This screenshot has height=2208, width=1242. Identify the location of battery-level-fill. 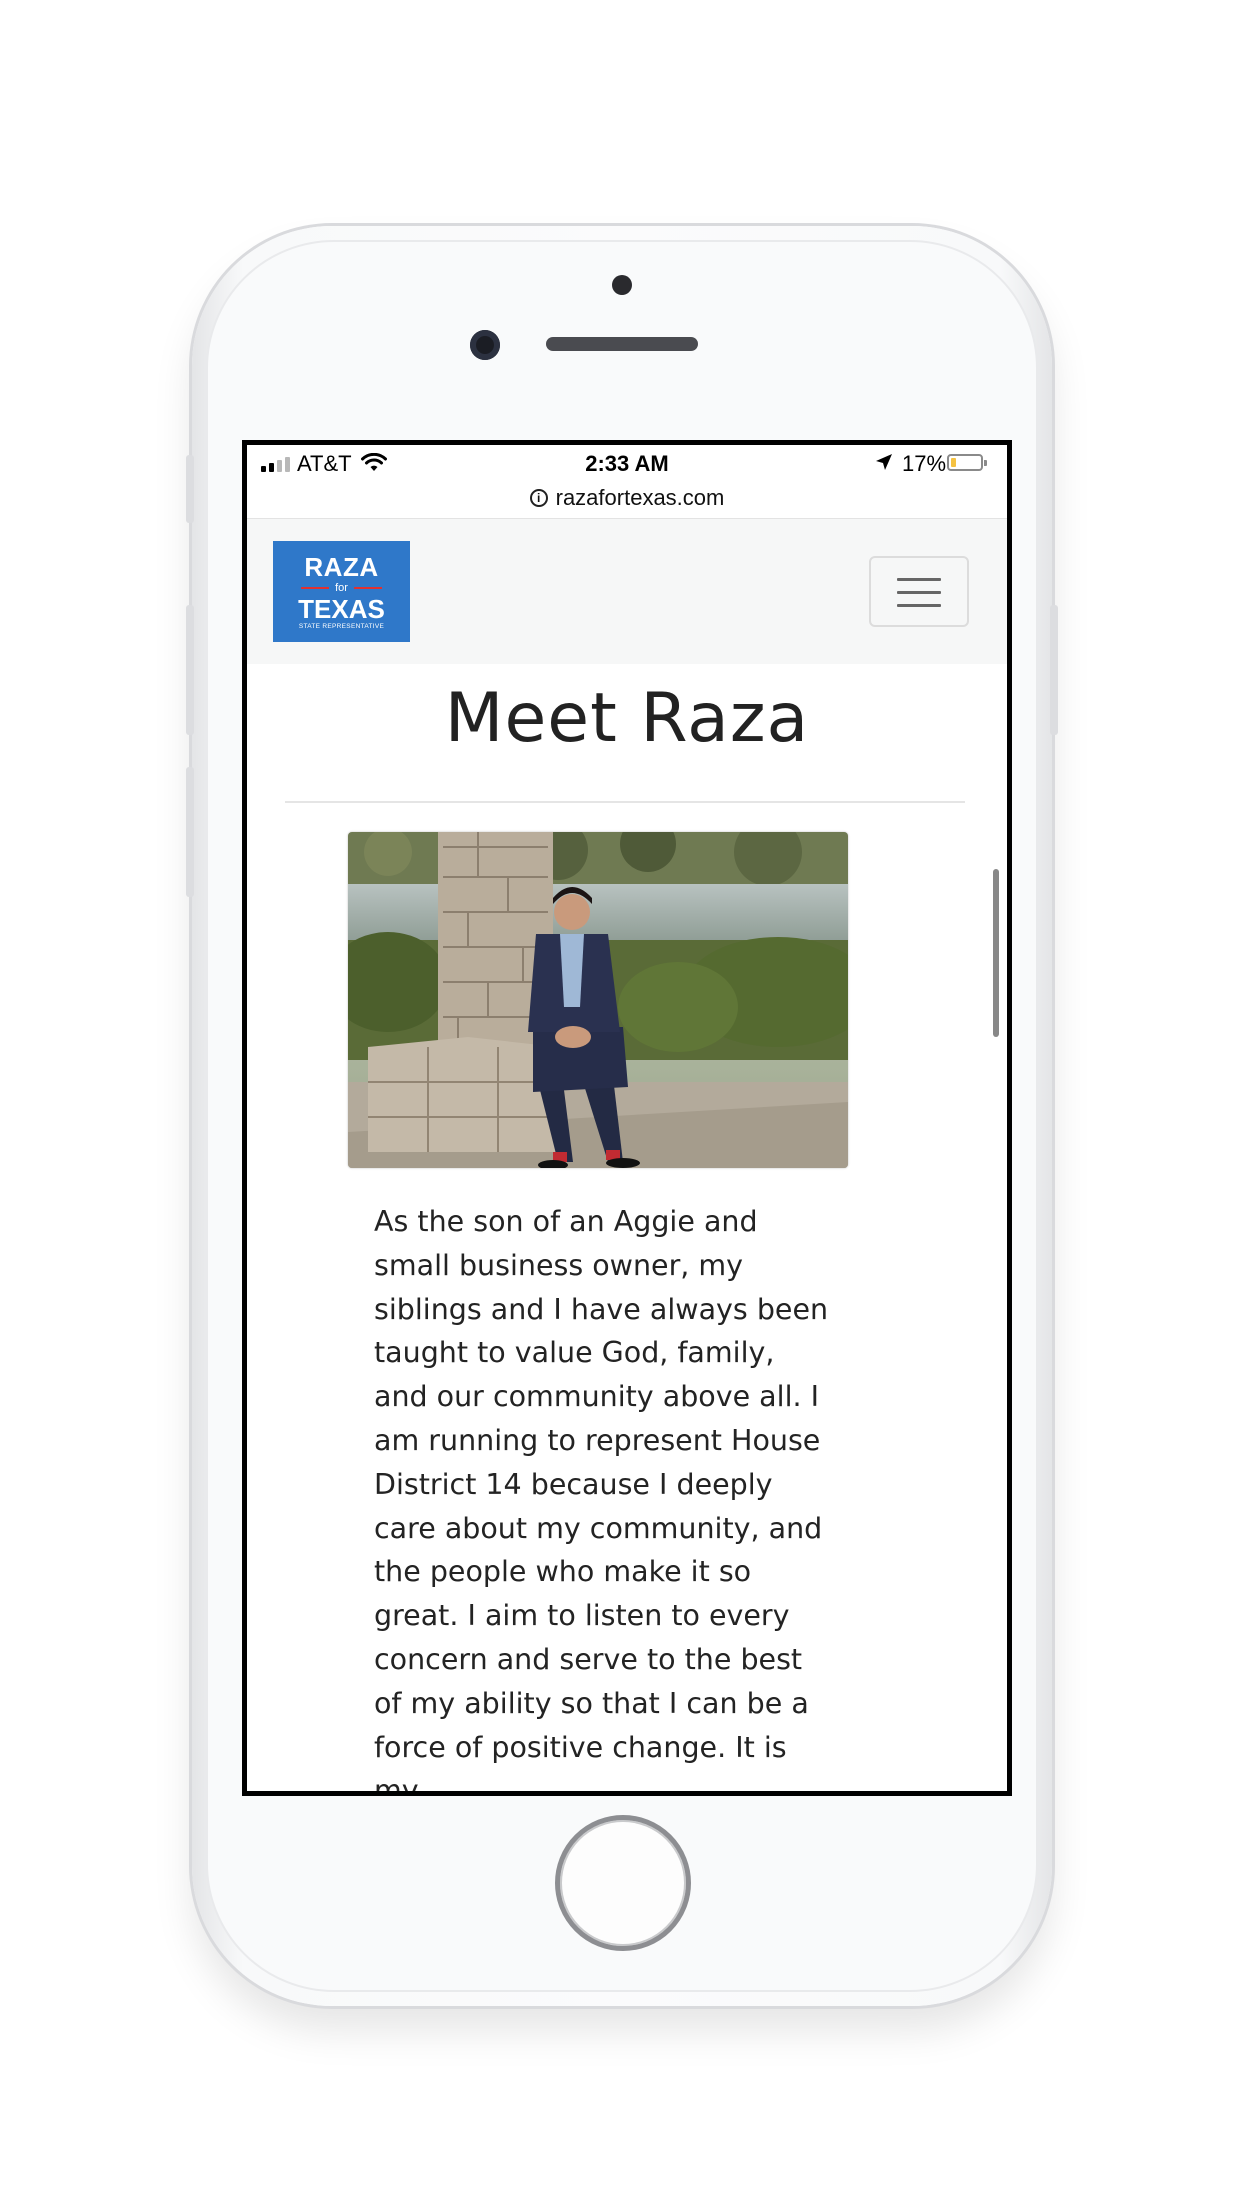
(953, 462).